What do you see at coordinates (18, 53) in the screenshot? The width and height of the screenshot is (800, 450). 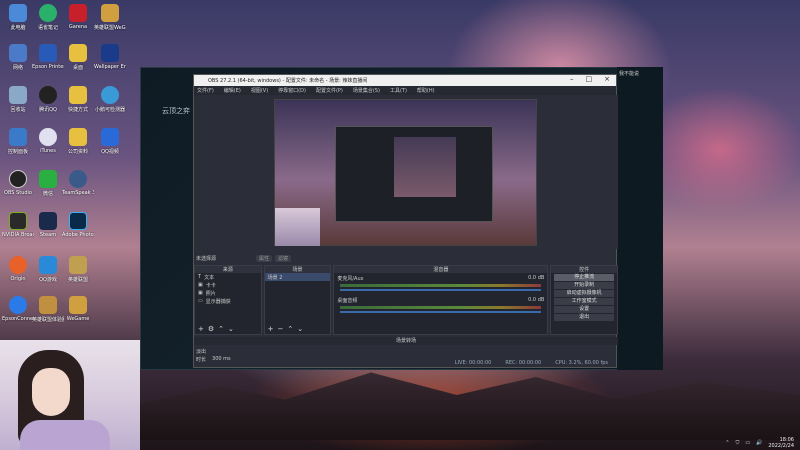 I see `network-icon` at bounding box center [18, 53].